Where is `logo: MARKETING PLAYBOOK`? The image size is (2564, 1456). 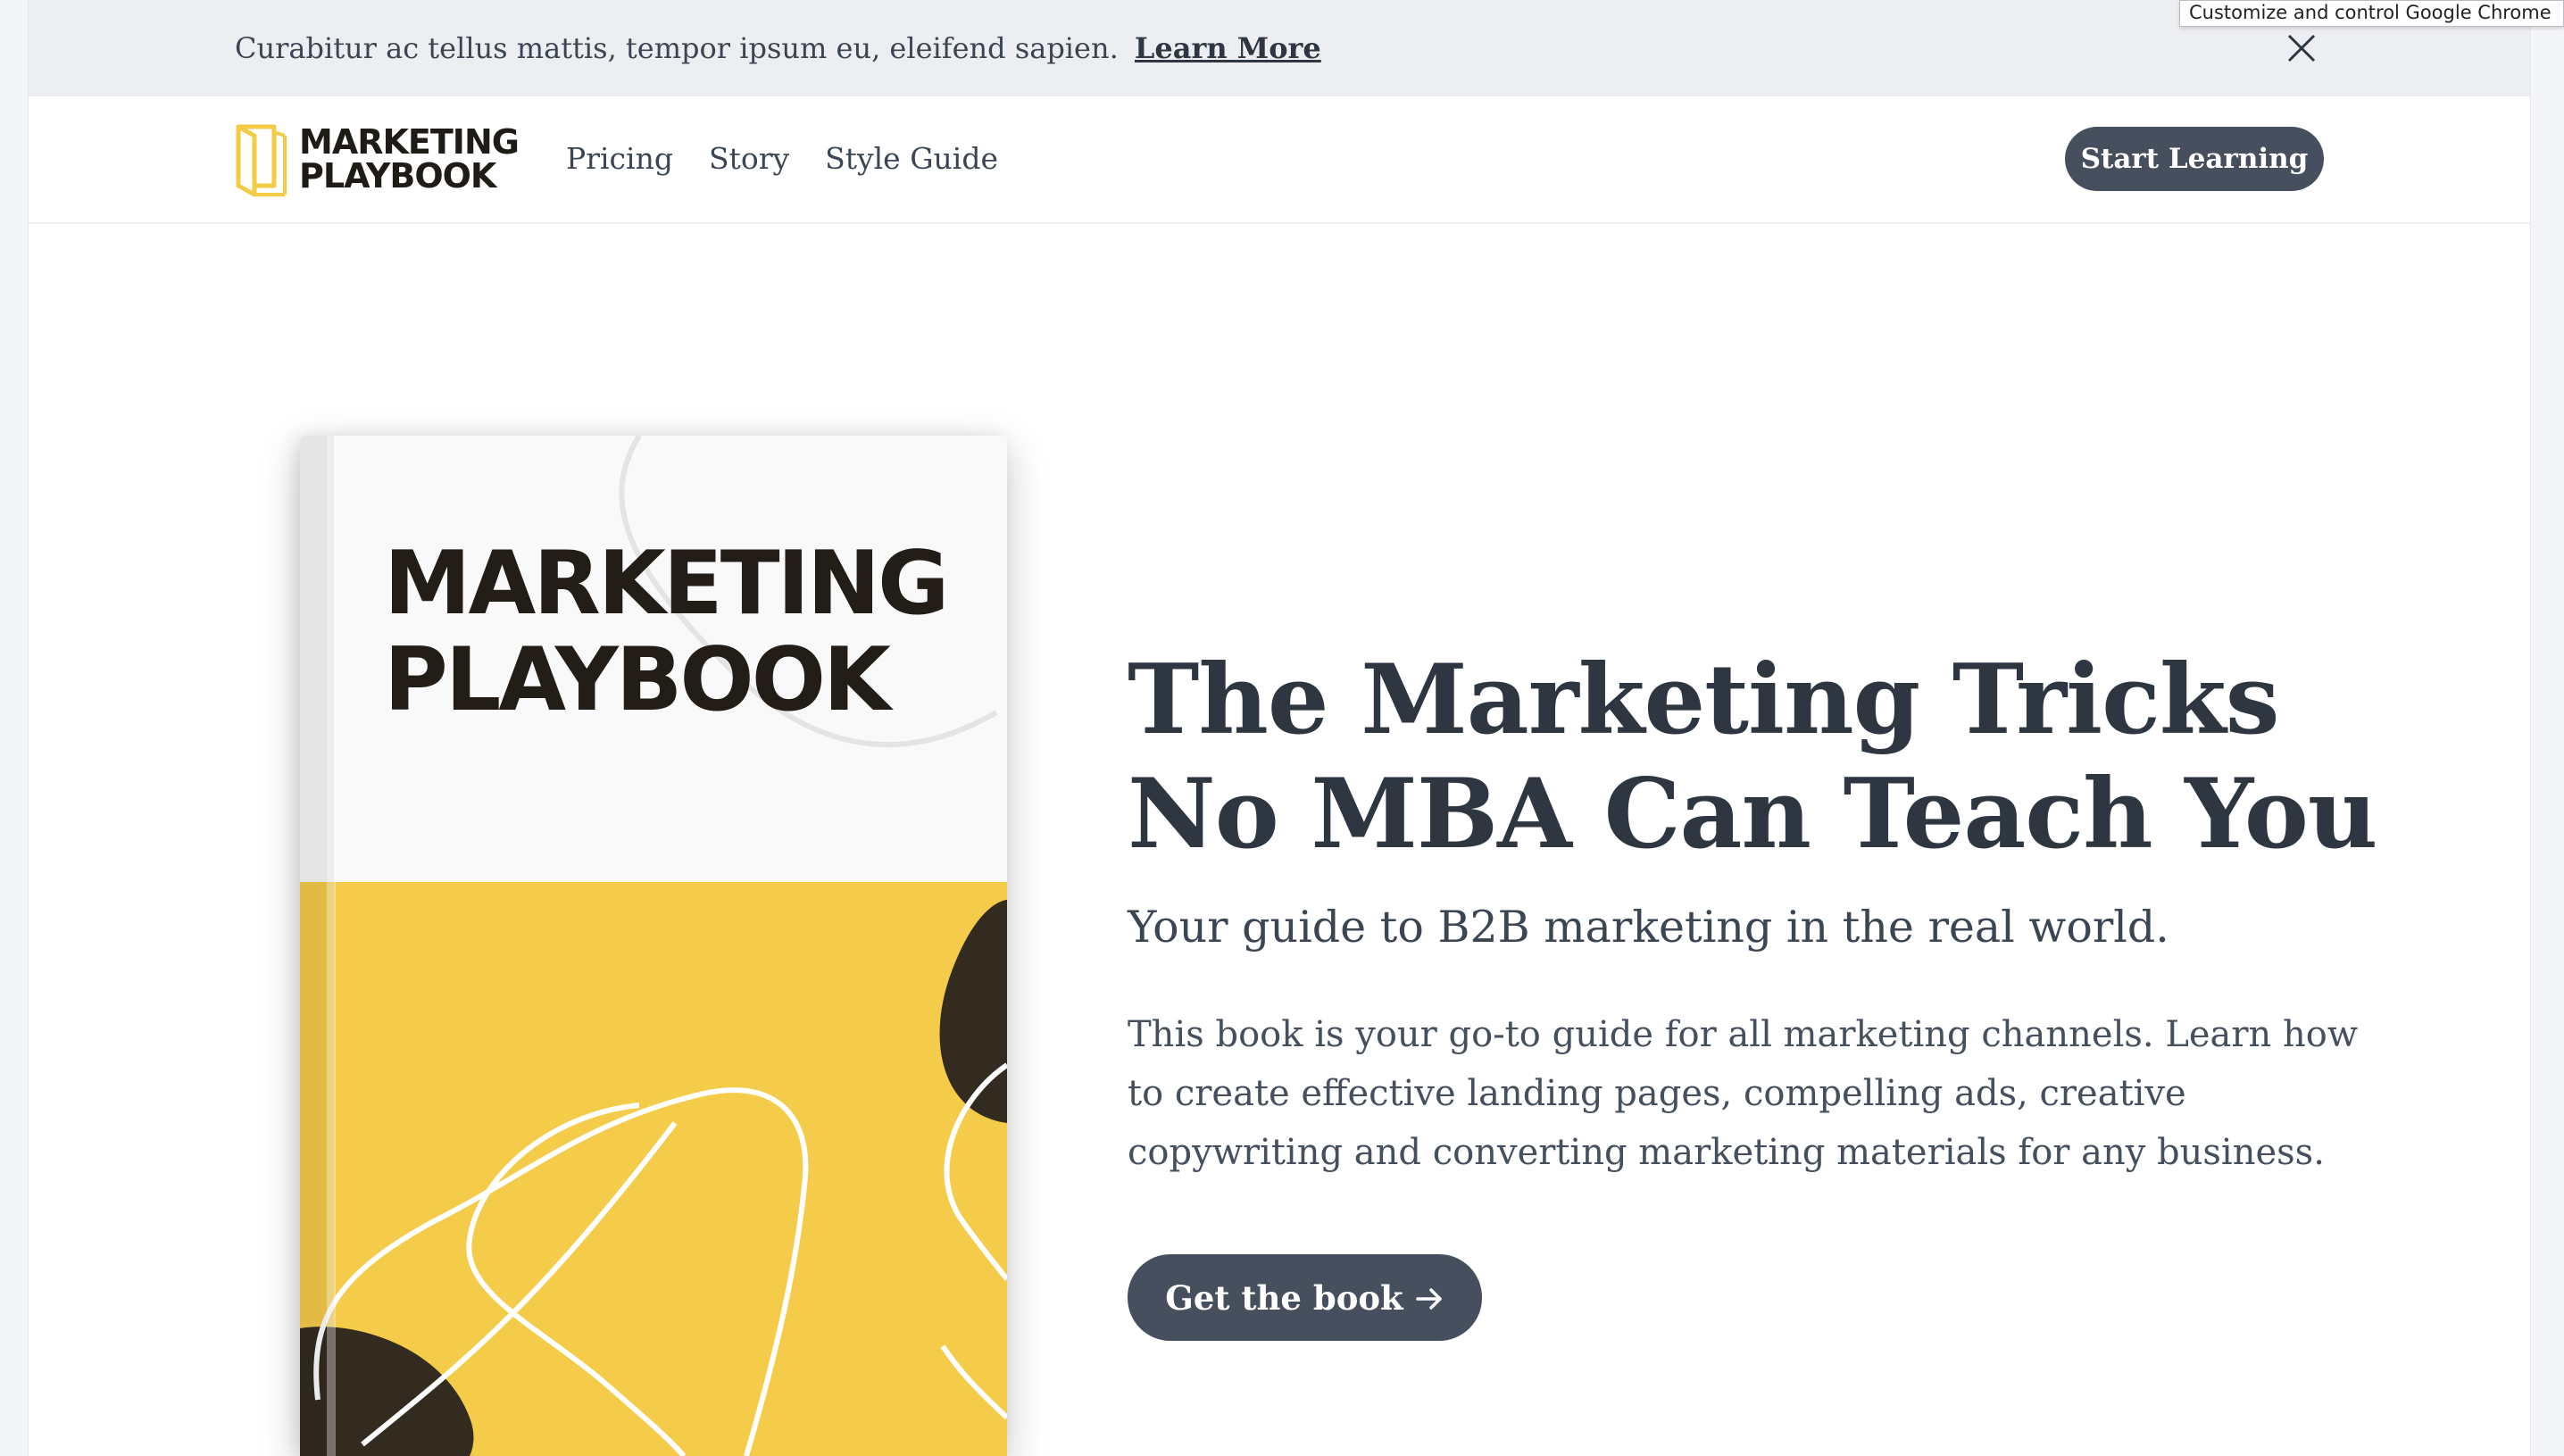
logo: MARKETING PLAYBOOK is located at coordinates (377, 160).